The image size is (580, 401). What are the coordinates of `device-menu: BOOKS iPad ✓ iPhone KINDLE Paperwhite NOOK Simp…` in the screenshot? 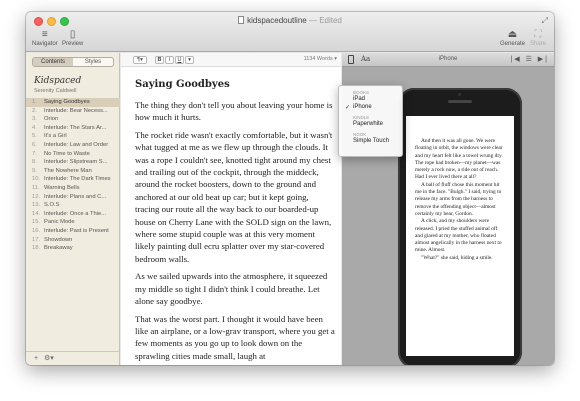 It's located at (370, 121).